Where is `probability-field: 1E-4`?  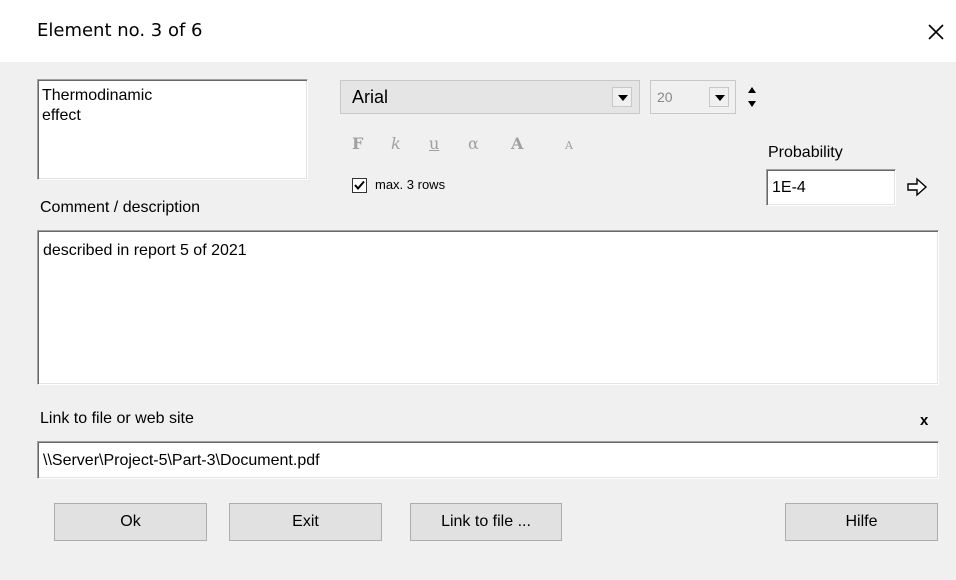 probability-field: 1E-4 is located at coordinates (831, 187).